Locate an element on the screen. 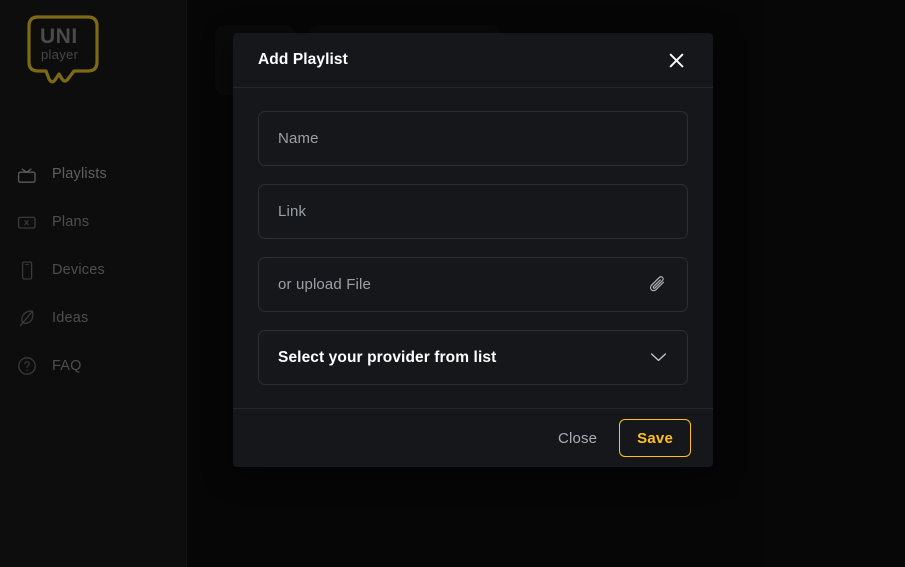  name-input is located at coordinates (473, 138).